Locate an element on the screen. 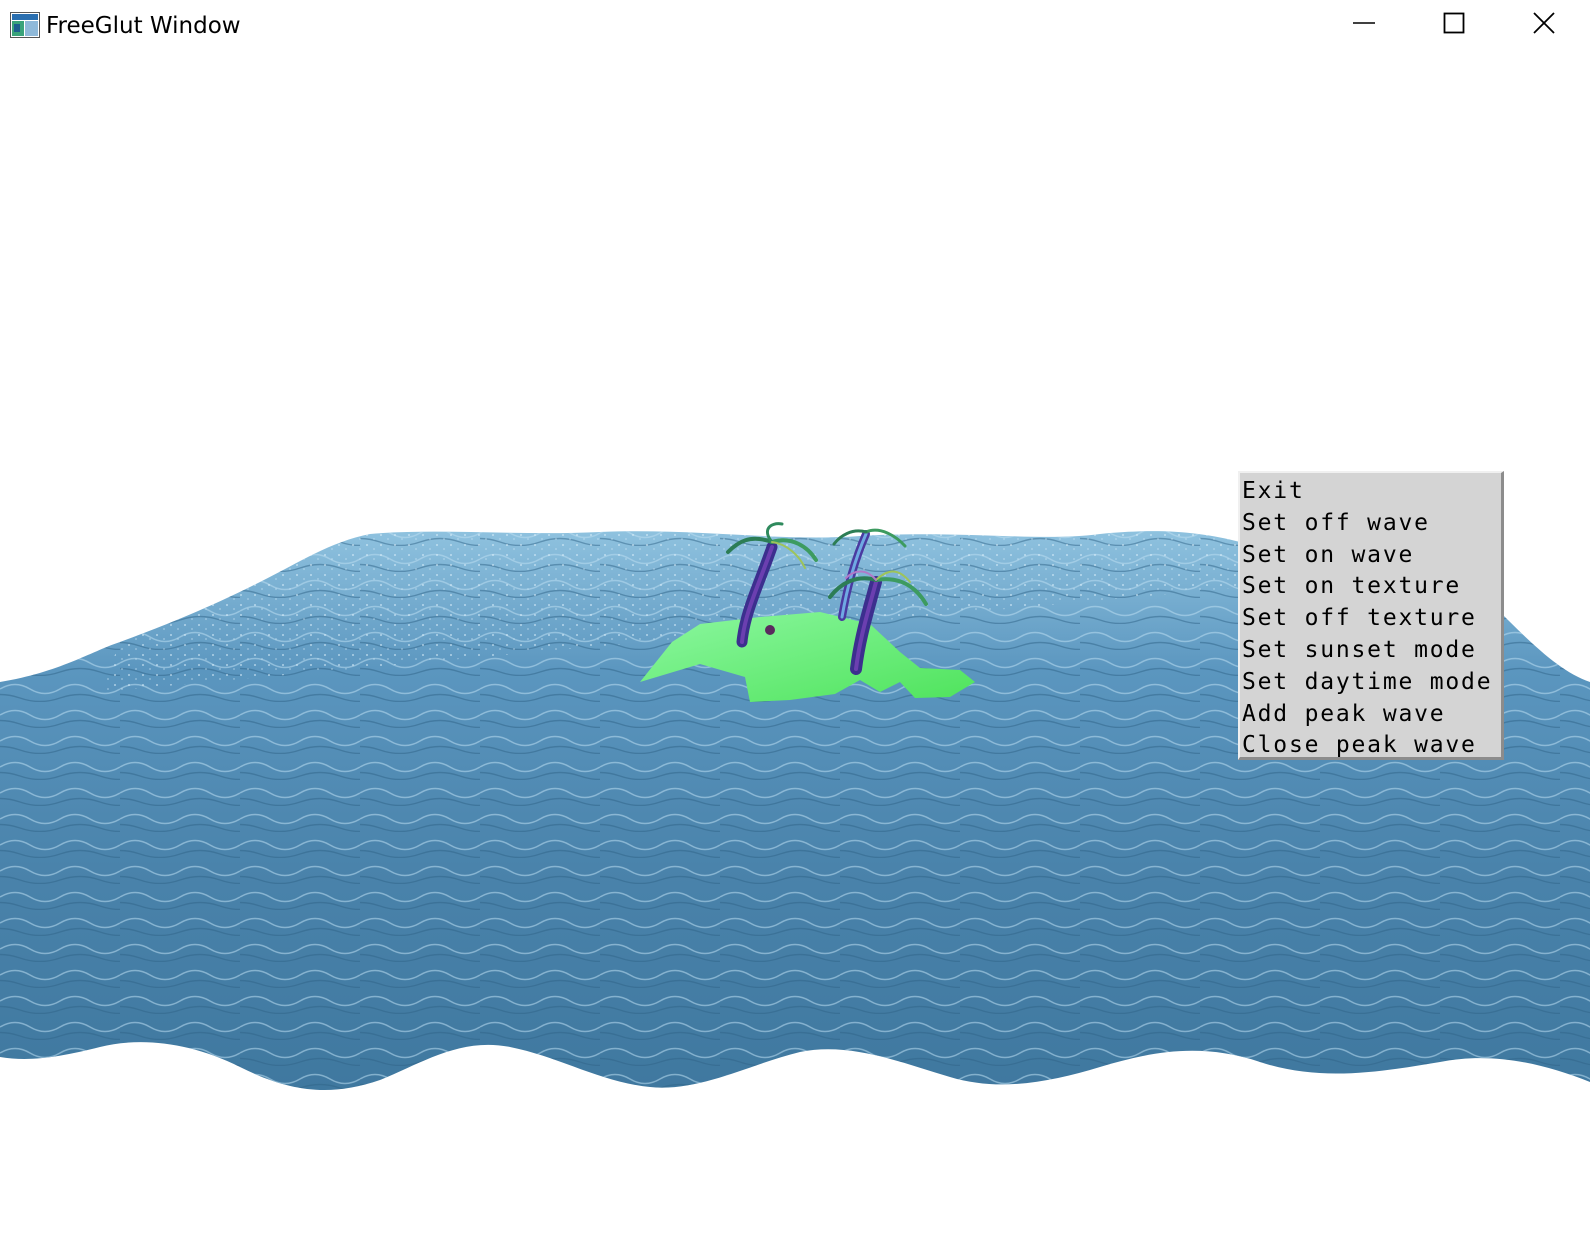  minimize-icon is located at coordinates (1364, 25).